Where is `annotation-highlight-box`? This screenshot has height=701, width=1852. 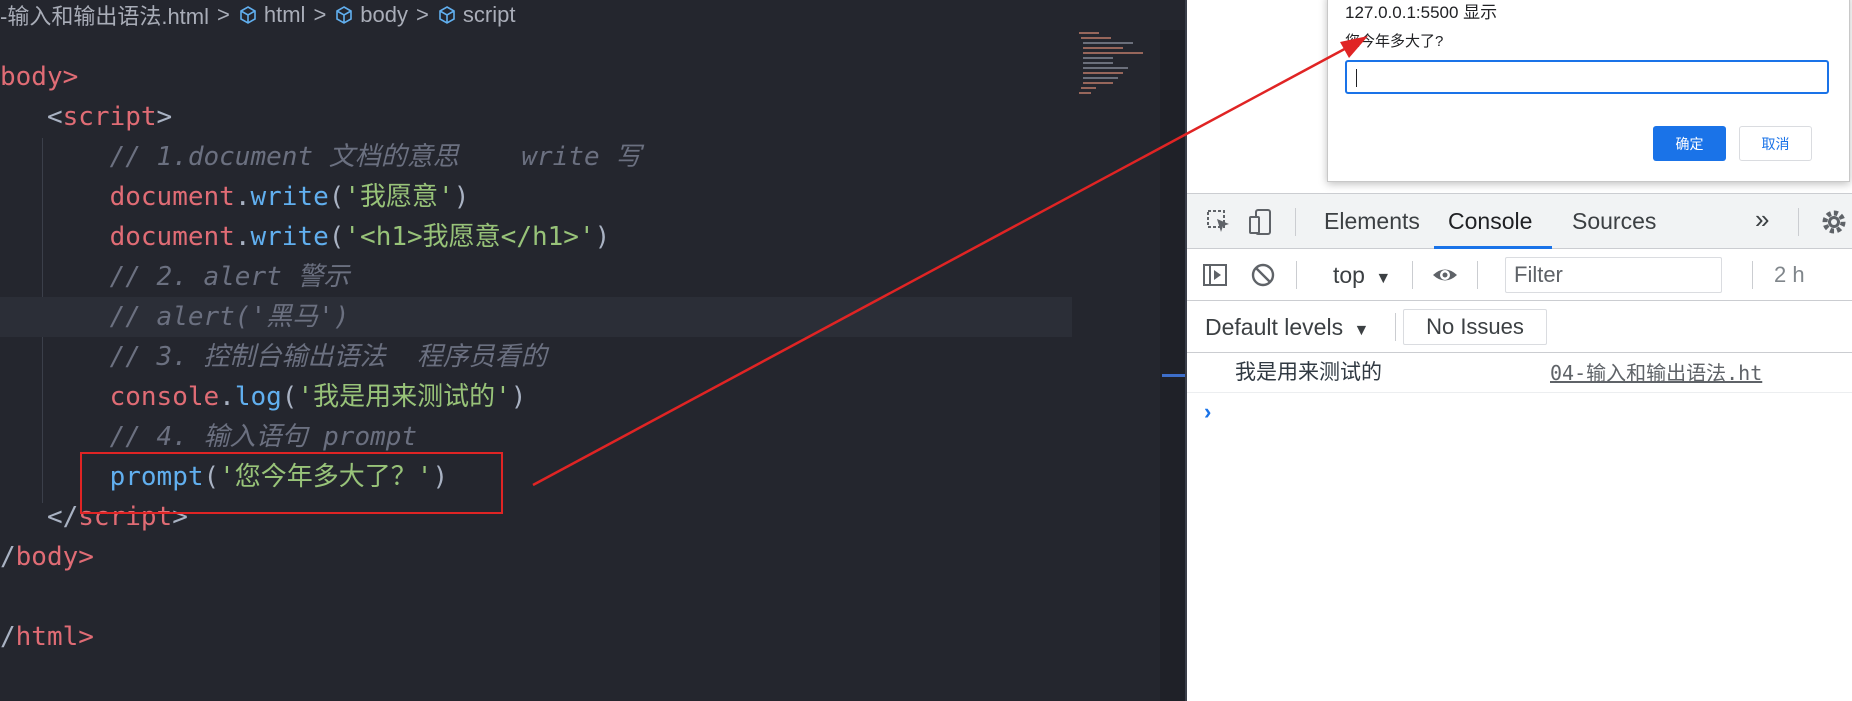
annotation-highlight-box is located at coordinates (291, 483).